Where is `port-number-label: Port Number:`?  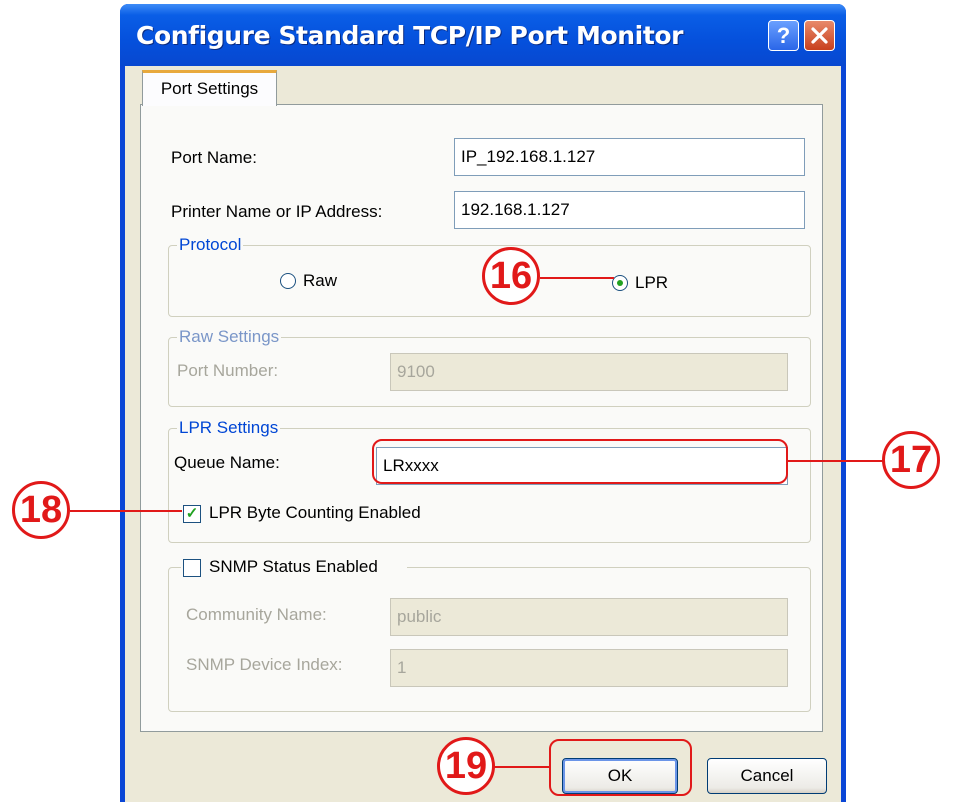
port-number-label: Port Number: is located at coordinates (228, 370).